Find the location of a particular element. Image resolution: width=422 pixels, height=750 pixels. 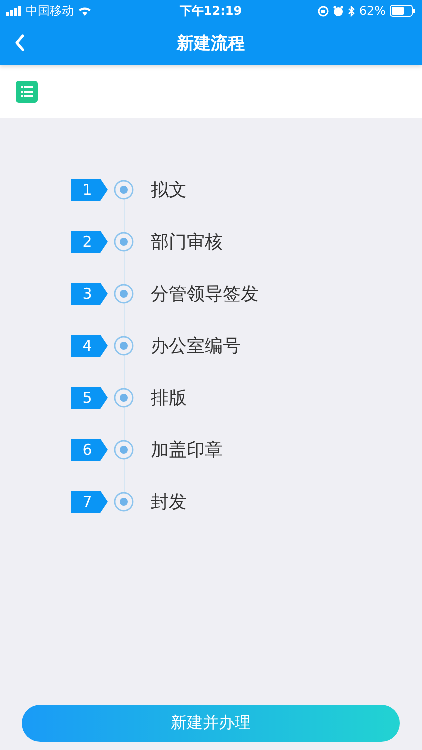

rotation-lock-icon is located at coordinates (324, 11).